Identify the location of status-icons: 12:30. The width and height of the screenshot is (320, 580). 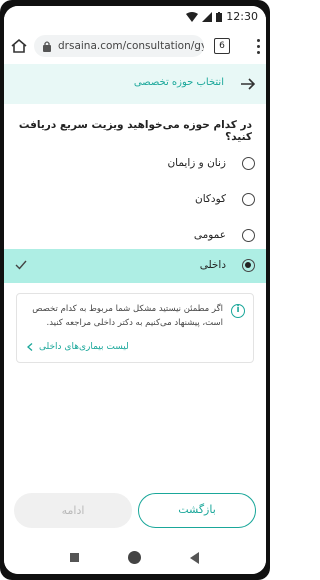
(222, 16).